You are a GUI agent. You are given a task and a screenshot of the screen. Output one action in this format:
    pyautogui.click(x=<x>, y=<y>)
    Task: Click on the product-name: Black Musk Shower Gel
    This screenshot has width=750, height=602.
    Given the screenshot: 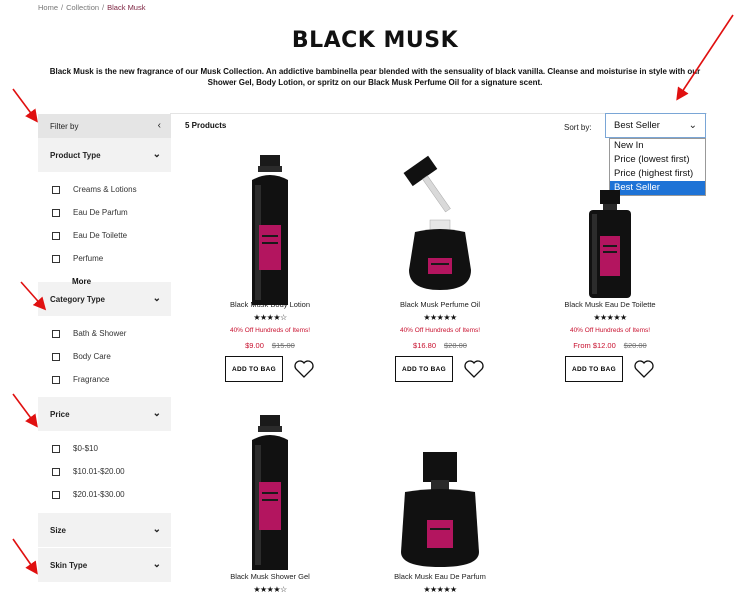 What is the action you would take?
    pyautogui.click(x=270, y=578)
    